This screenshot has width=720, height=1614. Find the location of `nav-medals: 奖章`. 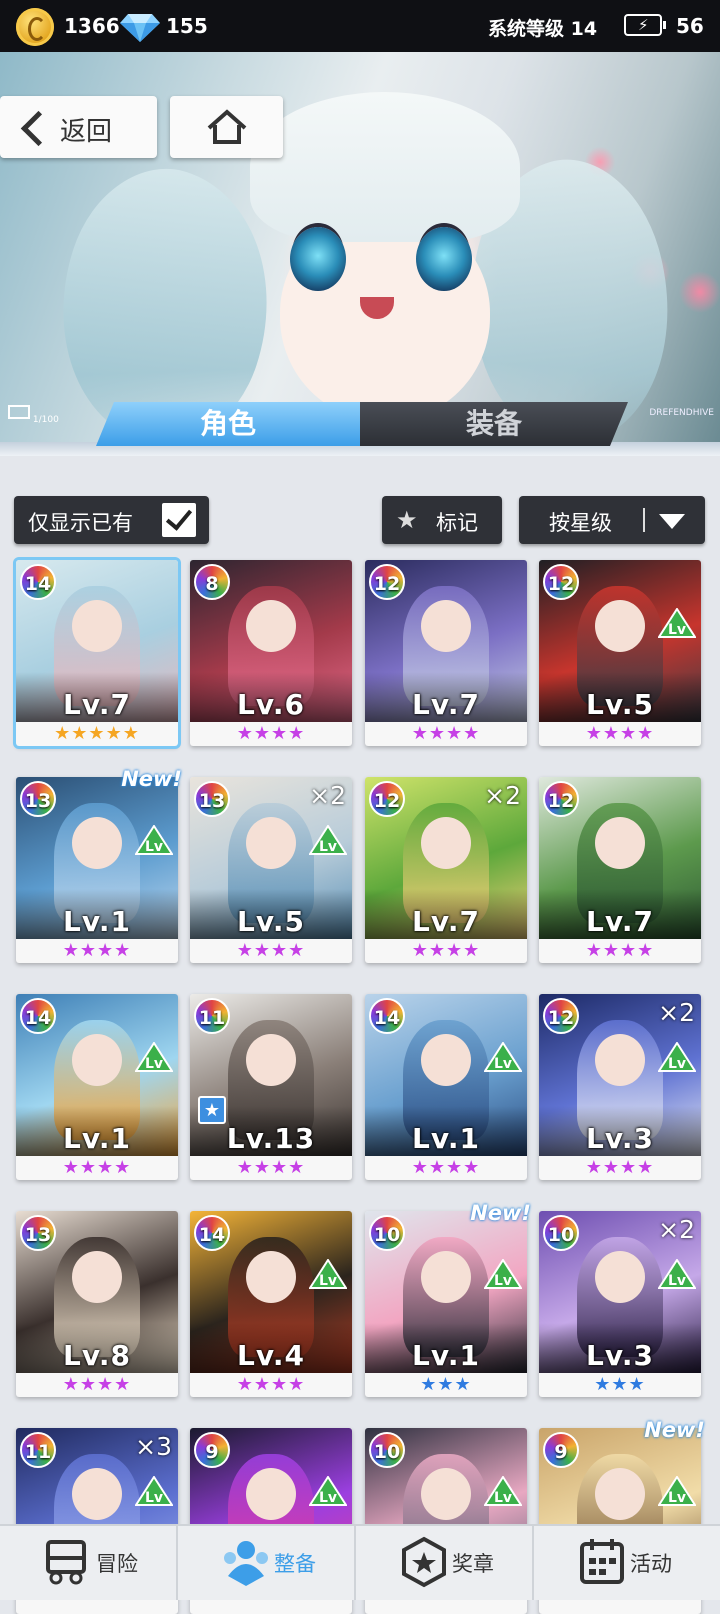

nav-medals: 奖章 is located at coordinates (445, 1563).